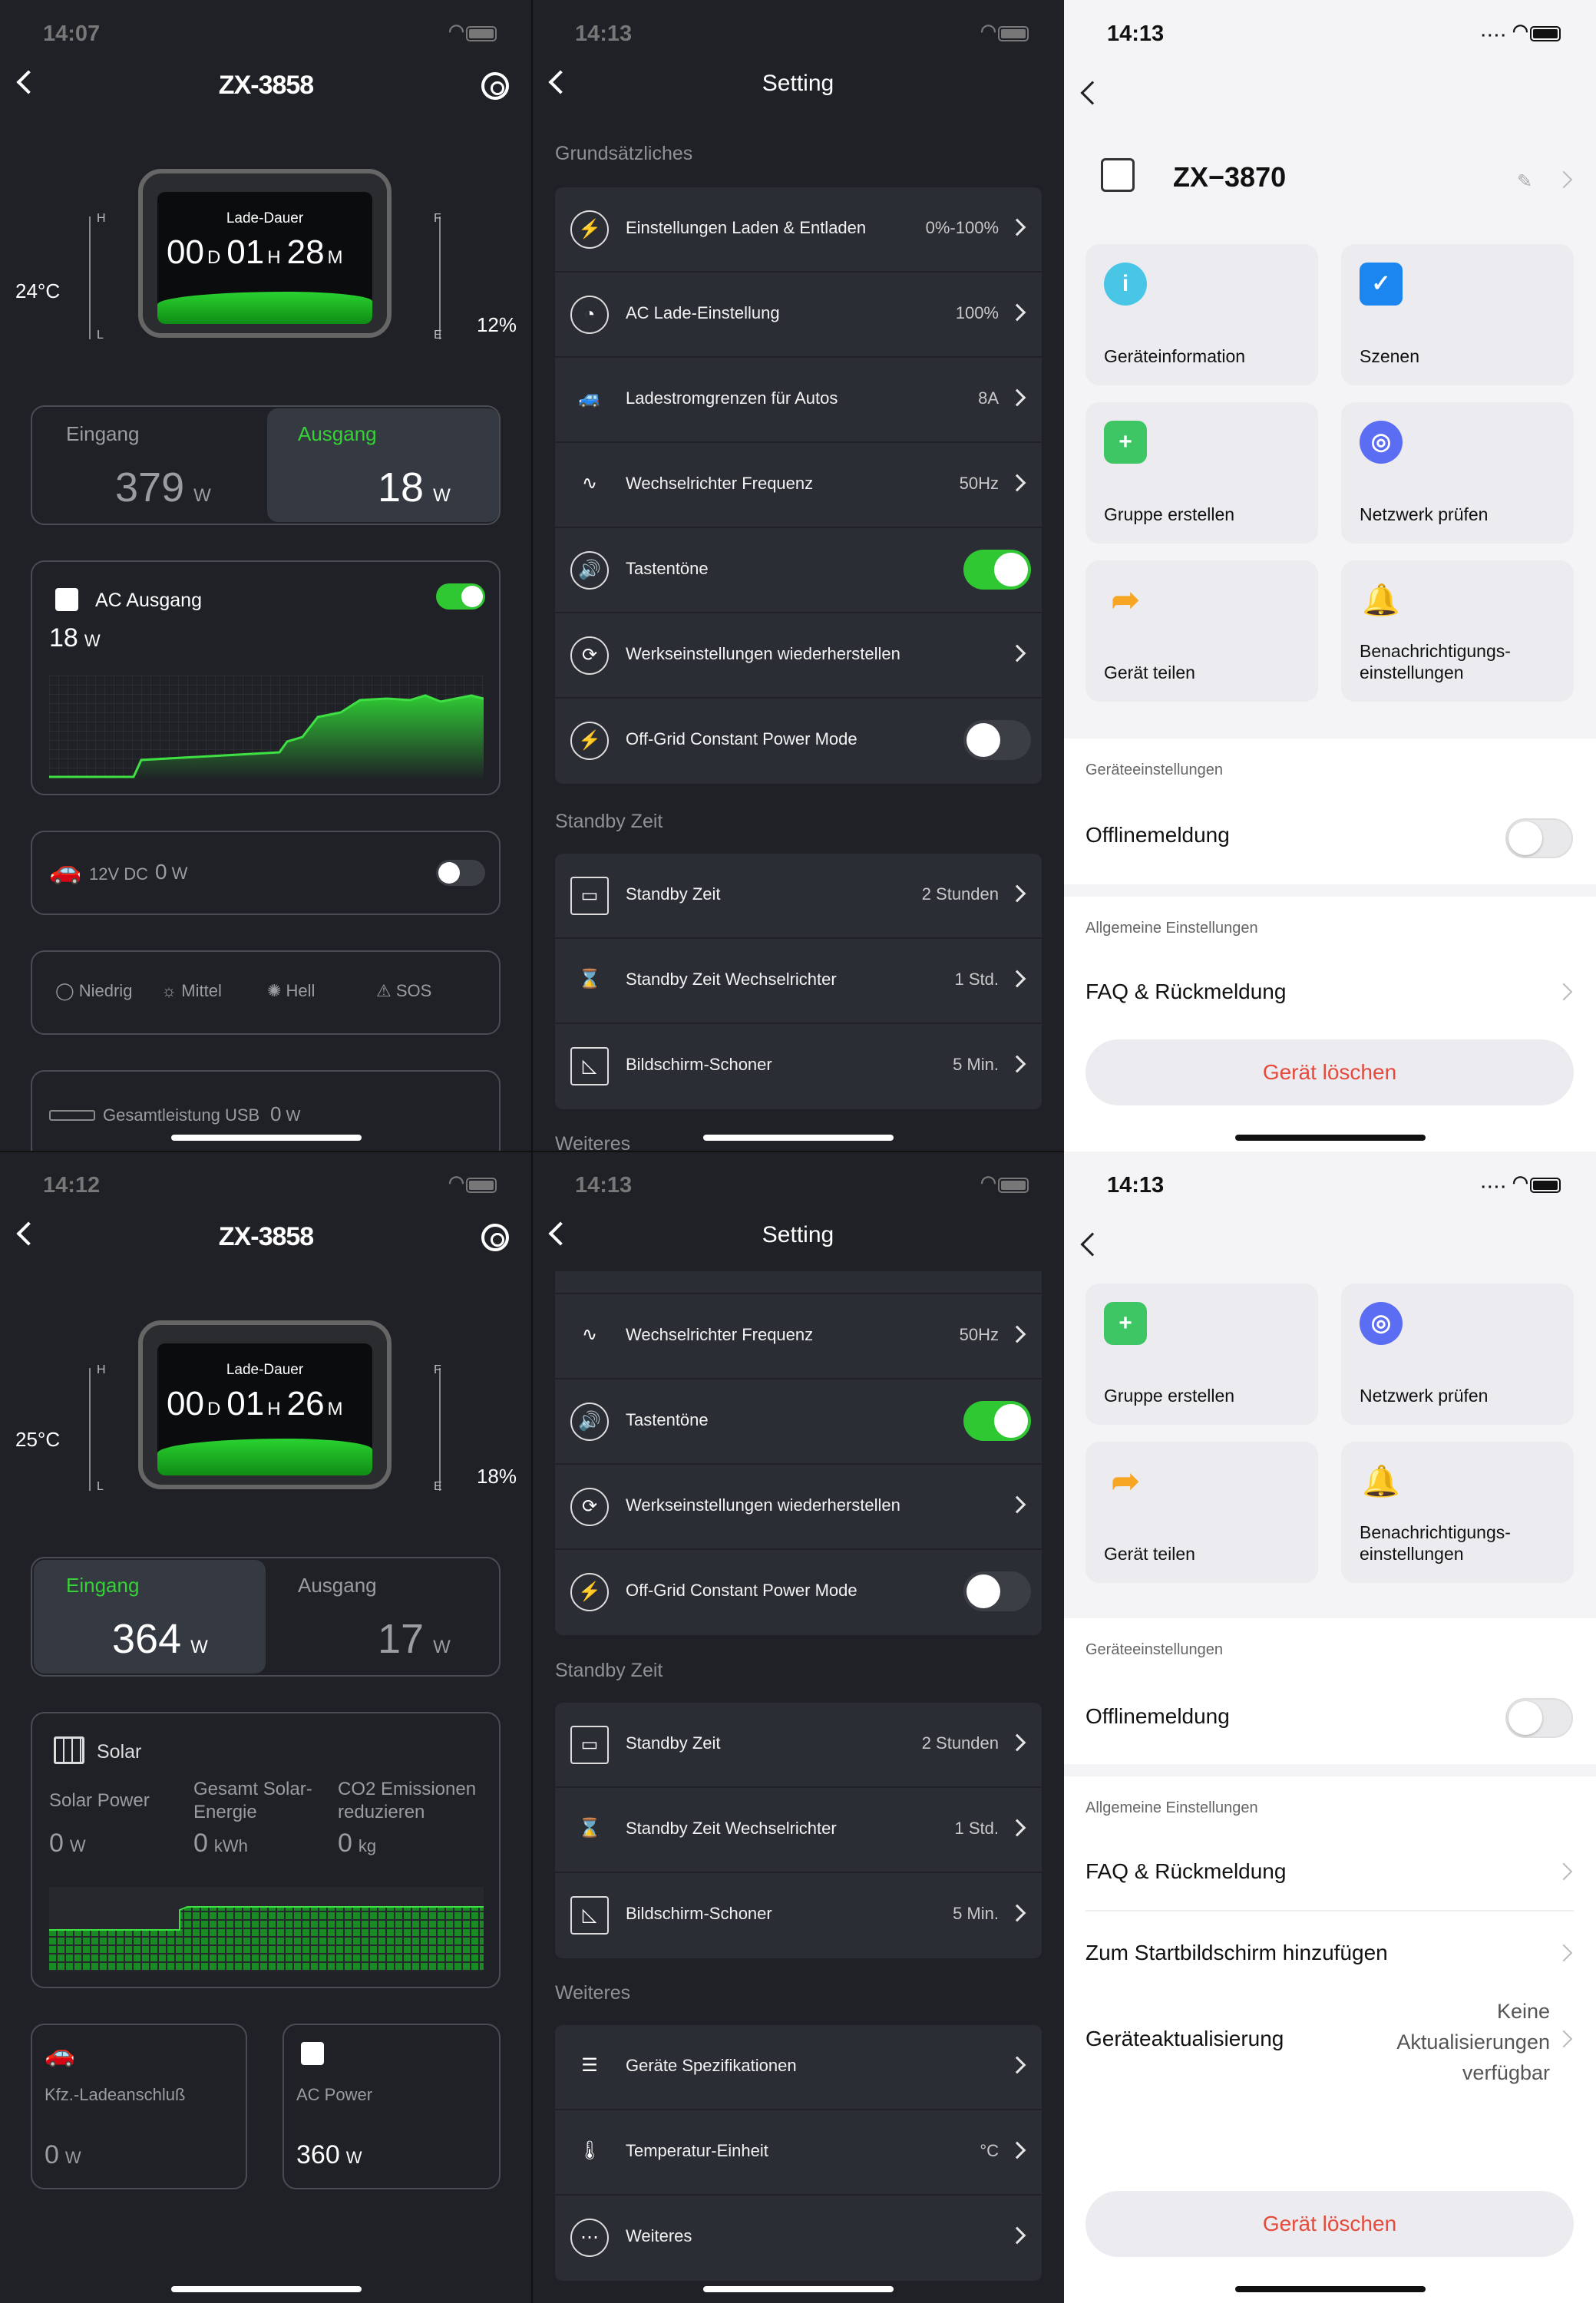 This screenshot has width=1596, height=2303. Describe the element at coordinates (101, 219) in the screenshot. I see `gauge-h-label: H` at that location.